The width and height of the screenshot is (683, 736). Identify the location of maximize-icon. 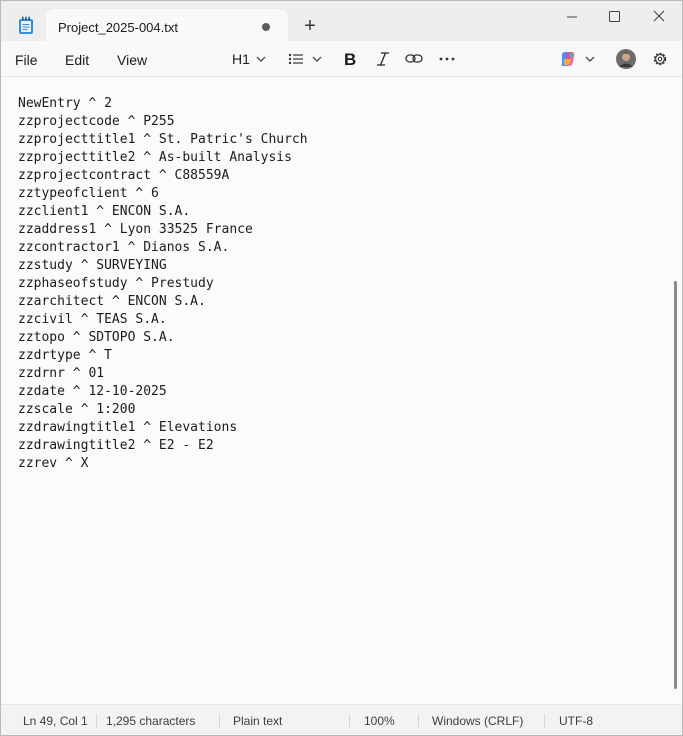
(614, 17).